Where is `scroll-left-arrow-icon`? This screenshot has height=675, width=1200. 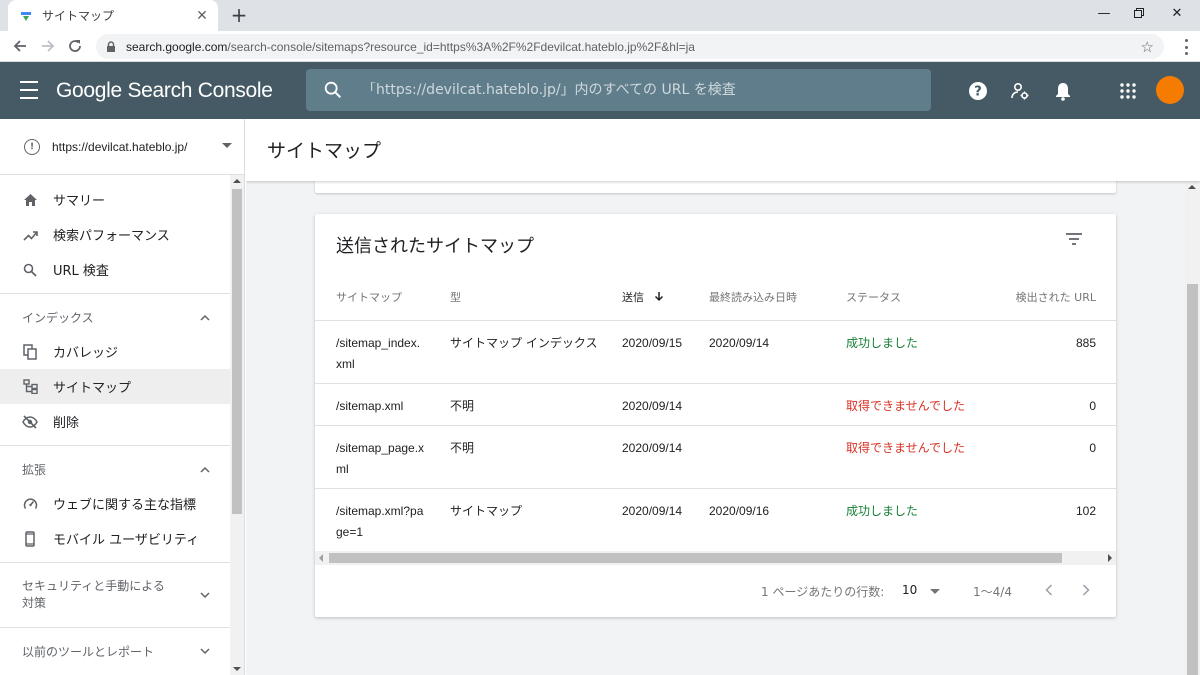
scroll-left-arrow-icon is located at coordinates (321, 558).